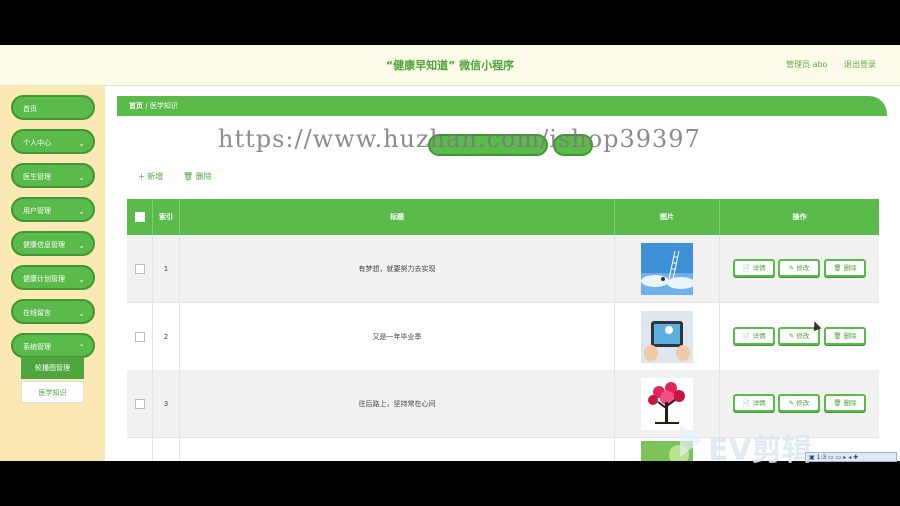 Image resolution: width=900 pixels, height=506 pixels. I want to click on ev-logo-play-icon, so click(691, 441).